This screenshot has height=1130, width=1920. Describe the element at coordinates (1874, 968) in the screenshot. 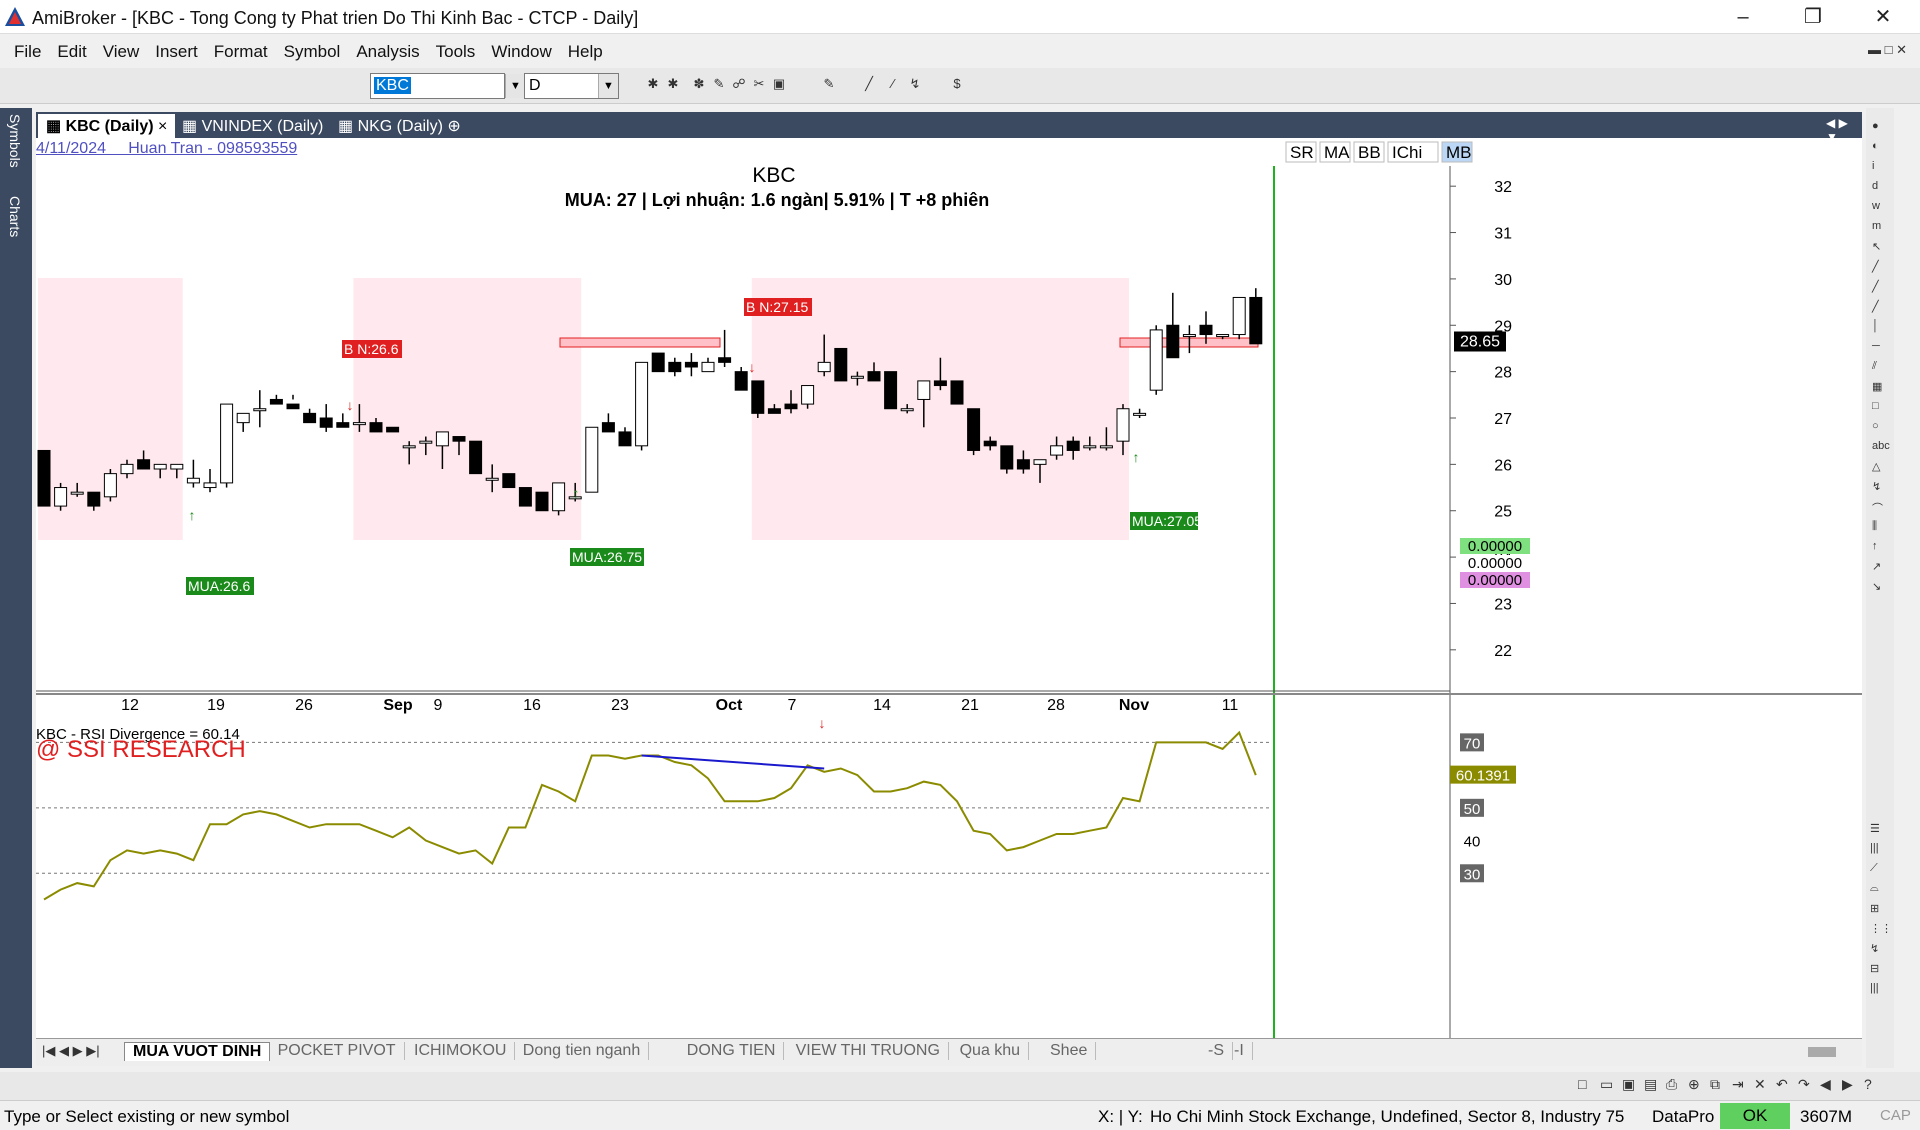

I see `indicator-tool-7-icon: ⊟` at that location.